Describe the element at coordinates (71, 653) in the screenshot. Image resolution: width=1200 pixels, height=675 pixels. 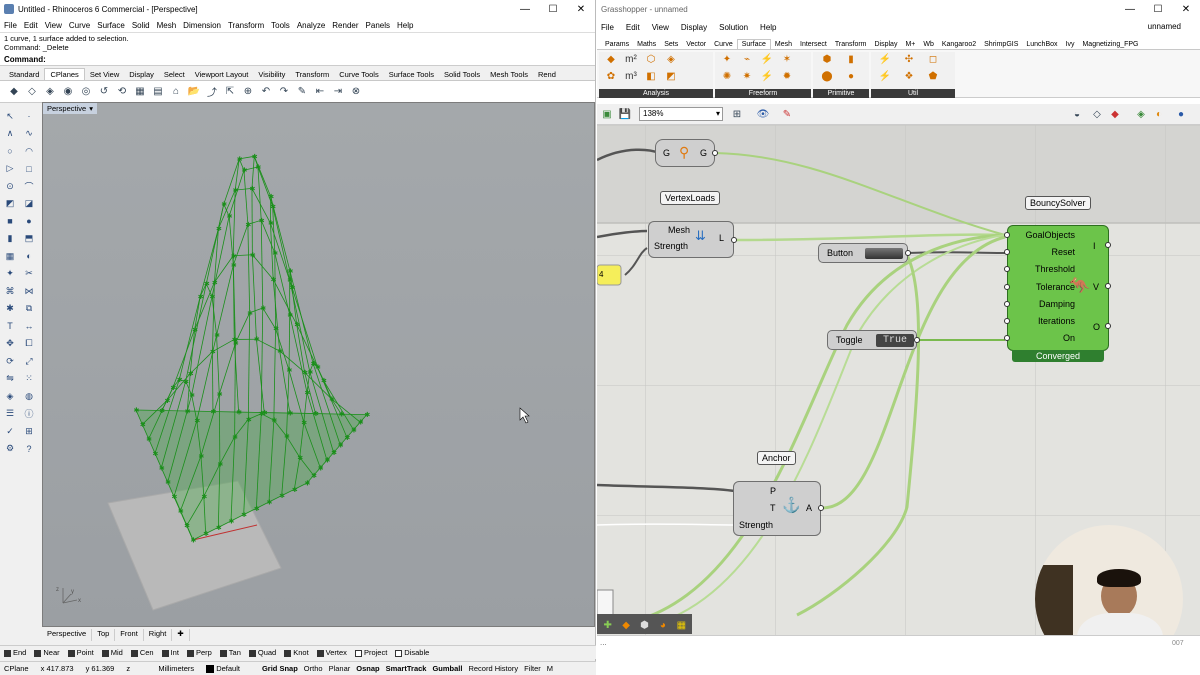
I see `osnap-checkbox-point` at that location.